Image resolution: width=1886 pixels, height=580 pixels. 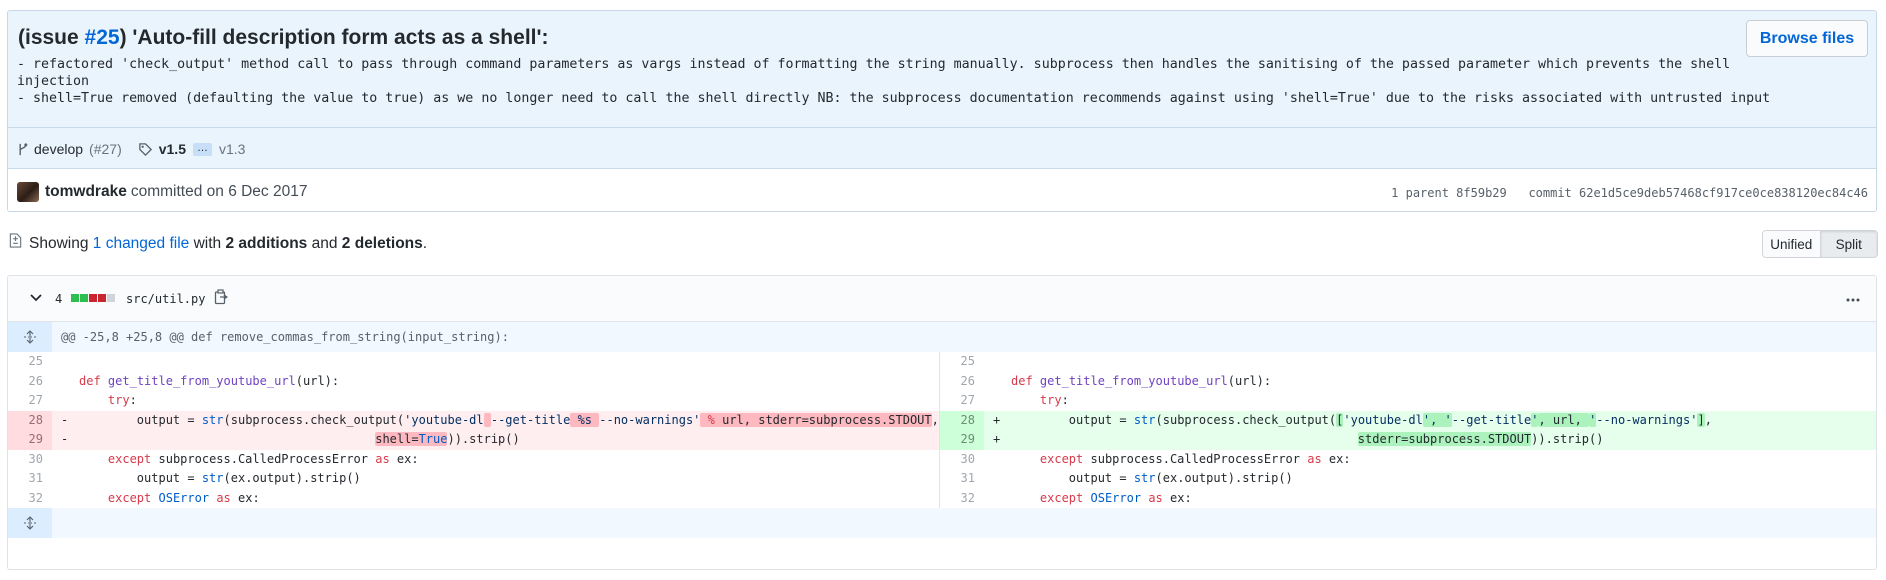 What do you see at coordinates (942, 299) in the screenshot?
I see `file-header: 4 src/util.py` at bounding box center [942, 299].